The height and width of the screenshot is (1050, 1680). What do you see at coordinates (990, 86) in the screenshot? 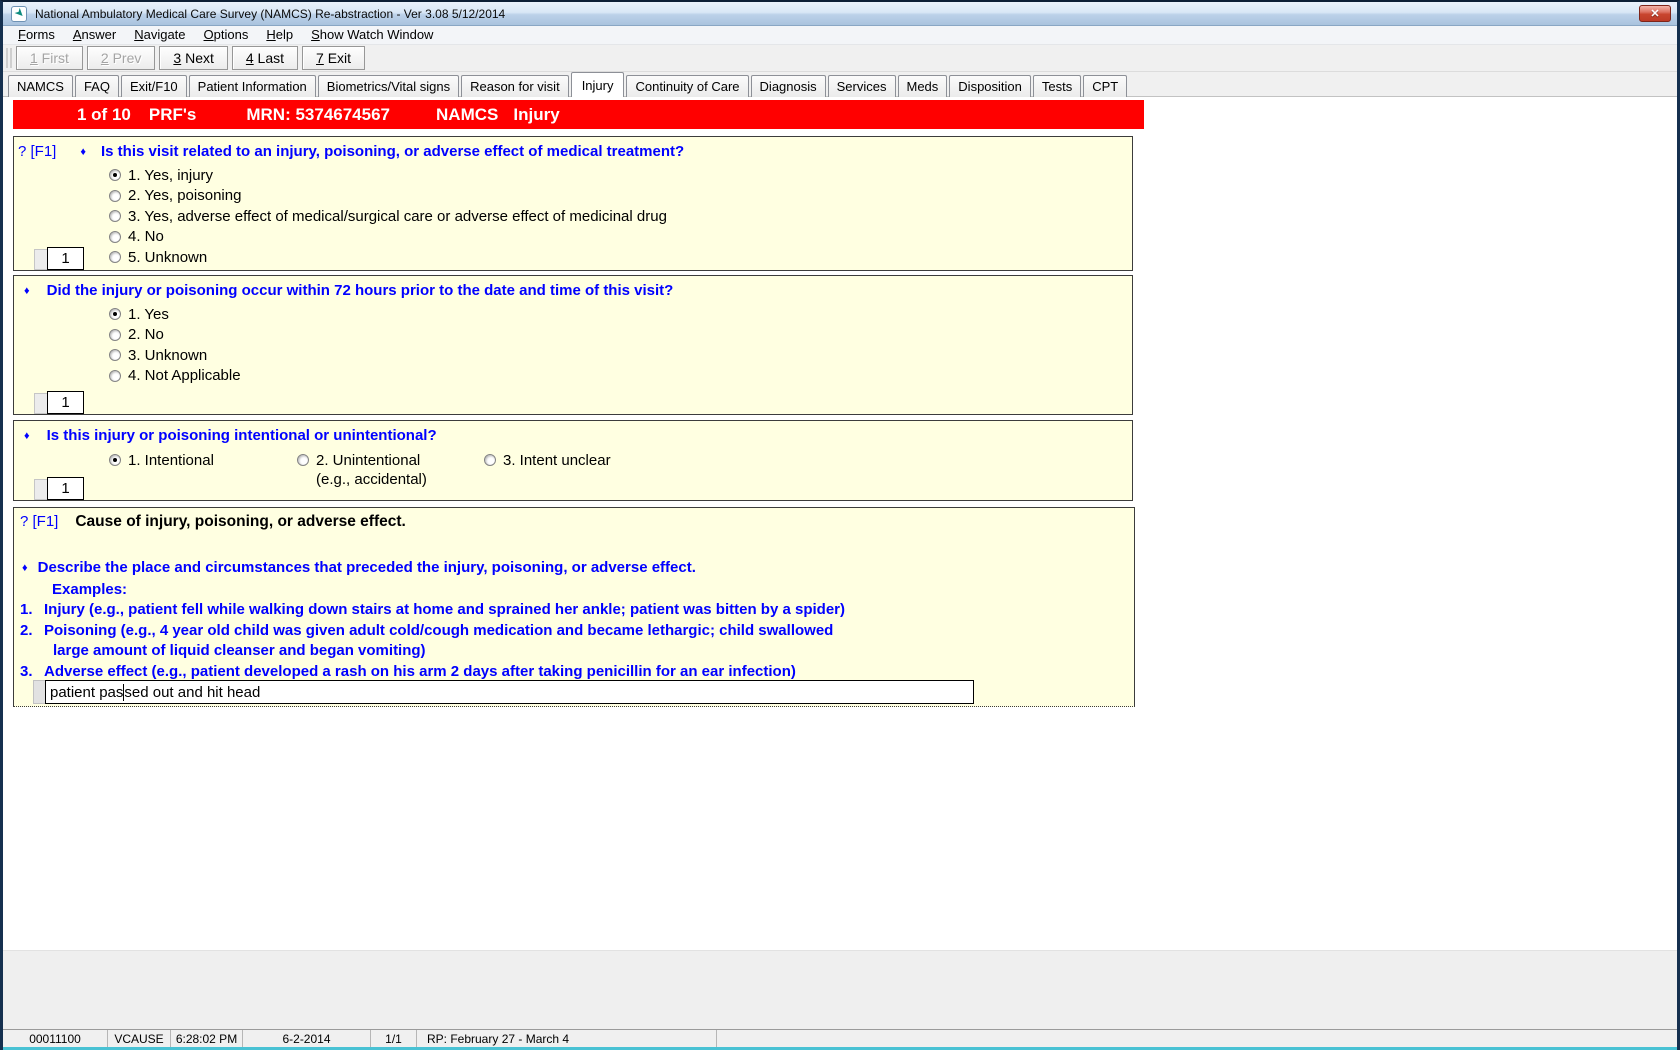
I see `tab-disposition: Disposition` at bounding box center [990, 86].